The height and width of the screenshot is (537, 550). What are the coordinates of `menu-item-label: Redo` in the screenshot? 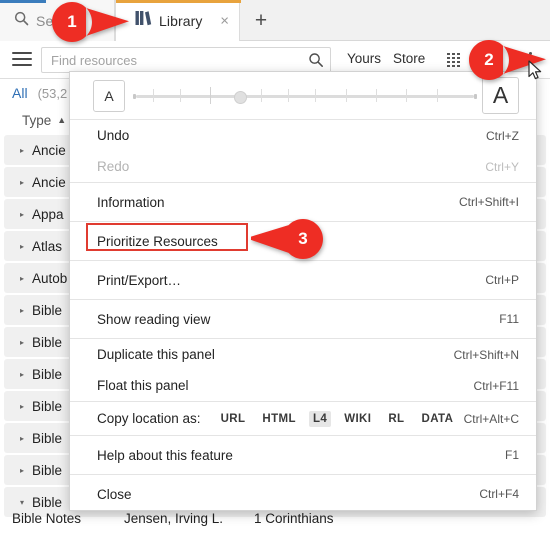 It's located at (113, 166).